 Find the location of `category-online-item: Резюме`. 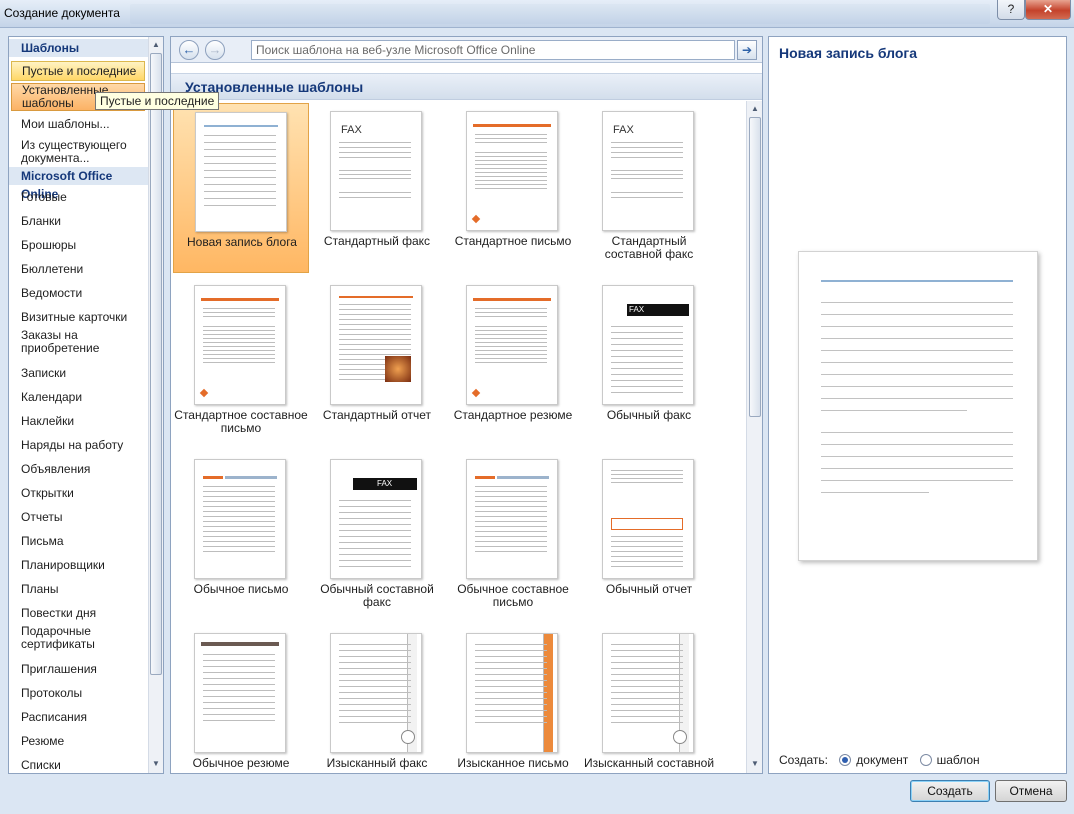

category-online-item: Резюме is located at coordinates (79, 741).